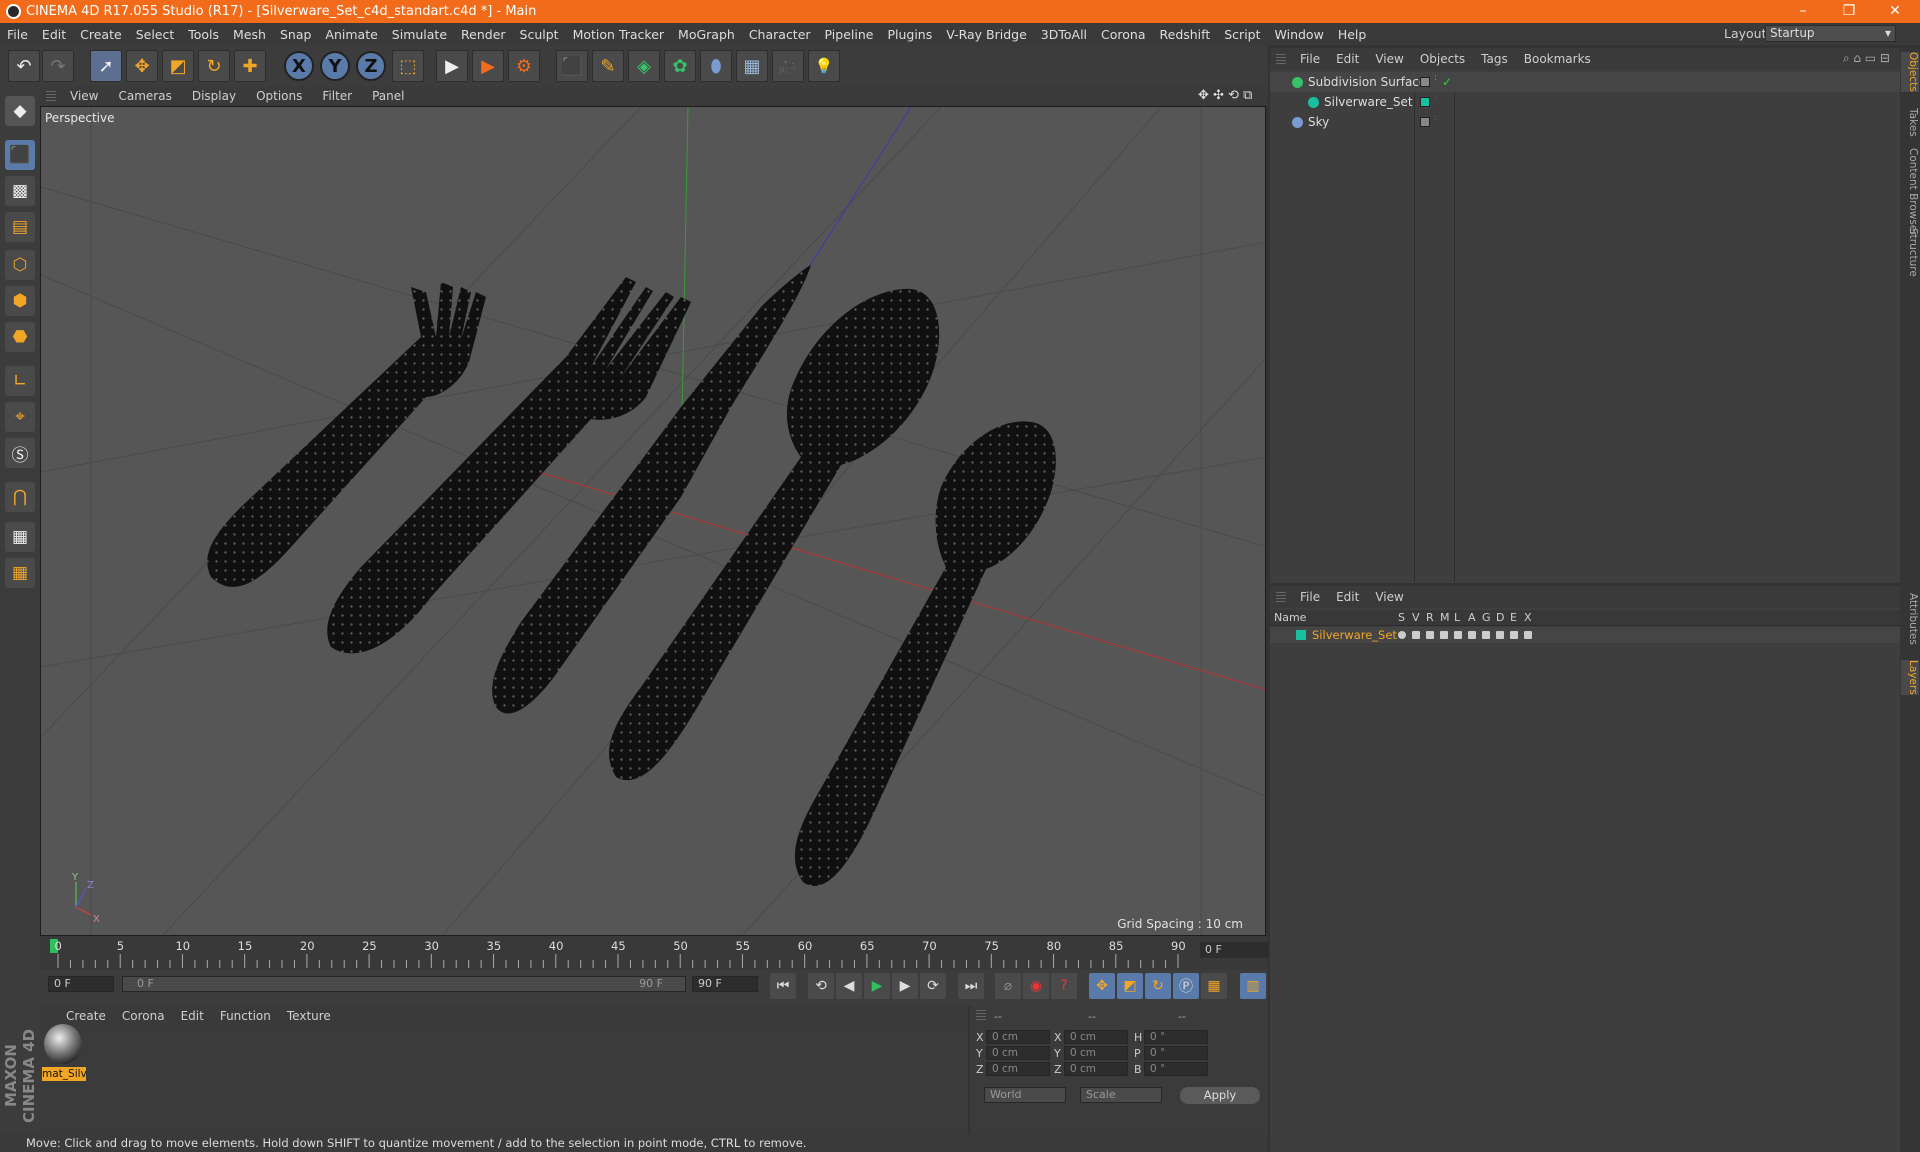 This screenshot has height=1152, width=1920. I want to click on points-mode-icon: ⬡, so click(20, 265).